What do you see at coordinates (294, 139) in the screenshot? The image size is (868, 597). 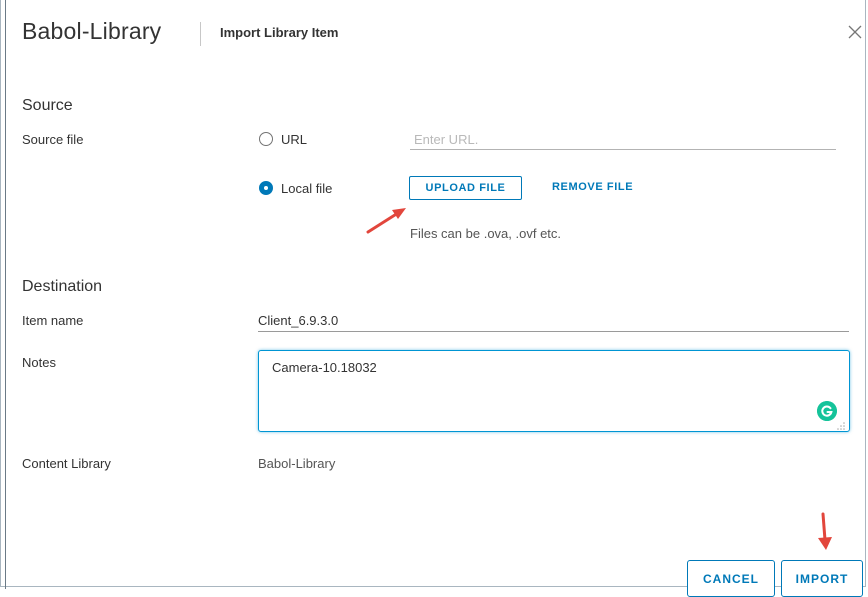 I see `url-radio-label: URL` at bounding box center [294, 139].